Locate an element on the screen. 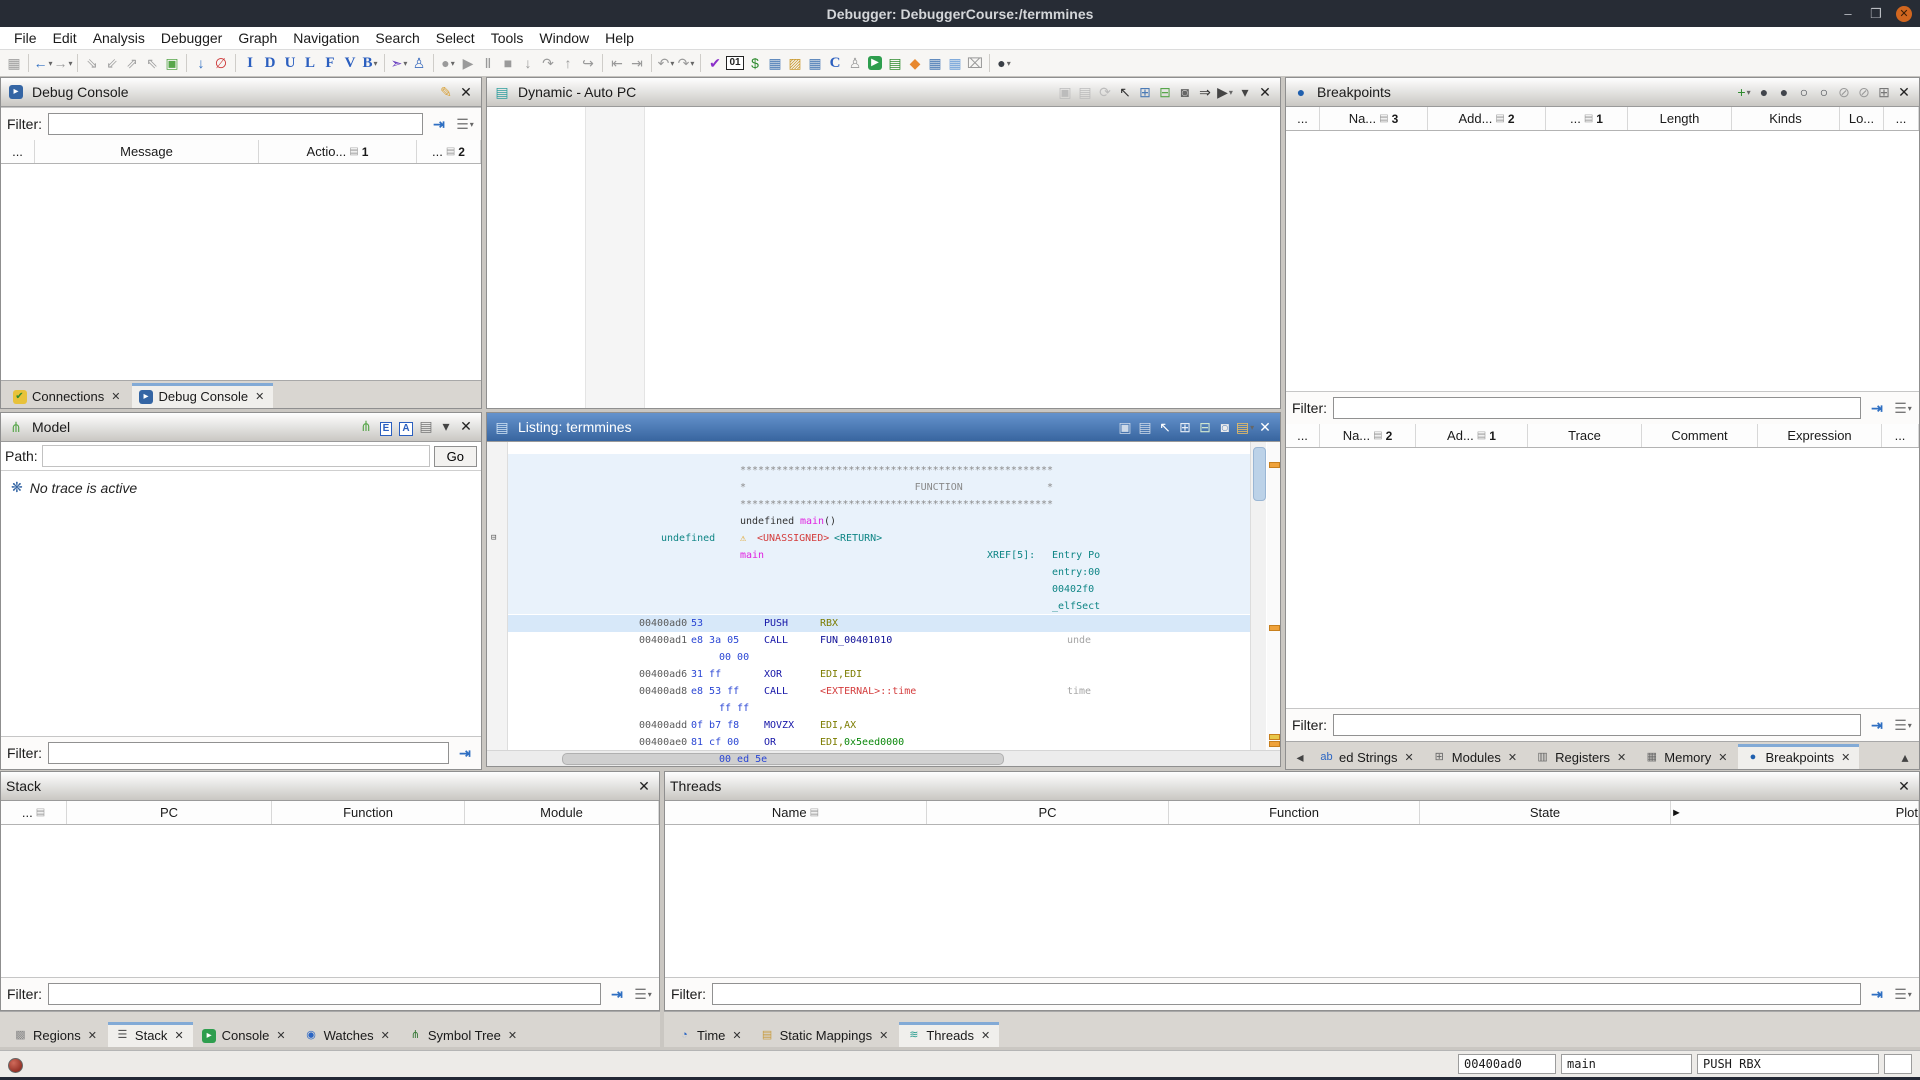  tab-threads: ≋ Threads ✕ is located at coordinates (949, 1034).